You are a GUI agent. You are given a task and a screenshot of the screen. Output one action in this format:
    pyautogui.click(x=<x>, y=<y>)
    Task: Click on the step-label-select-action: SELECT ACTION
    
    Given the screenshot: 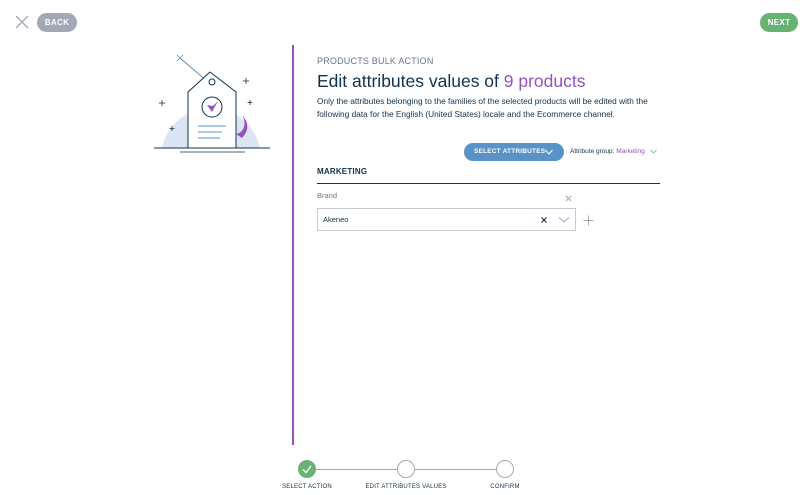 What is the action you would take?
    pyautogui.click(x=307, y=487)
    